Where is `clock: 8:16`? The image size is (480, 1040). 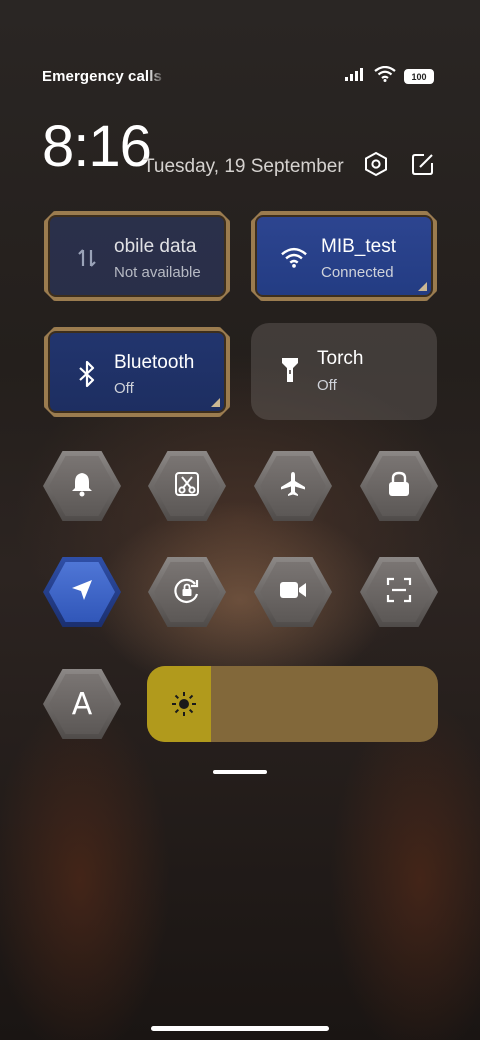
clock: 8:16 is located at coordinates (97, 146).